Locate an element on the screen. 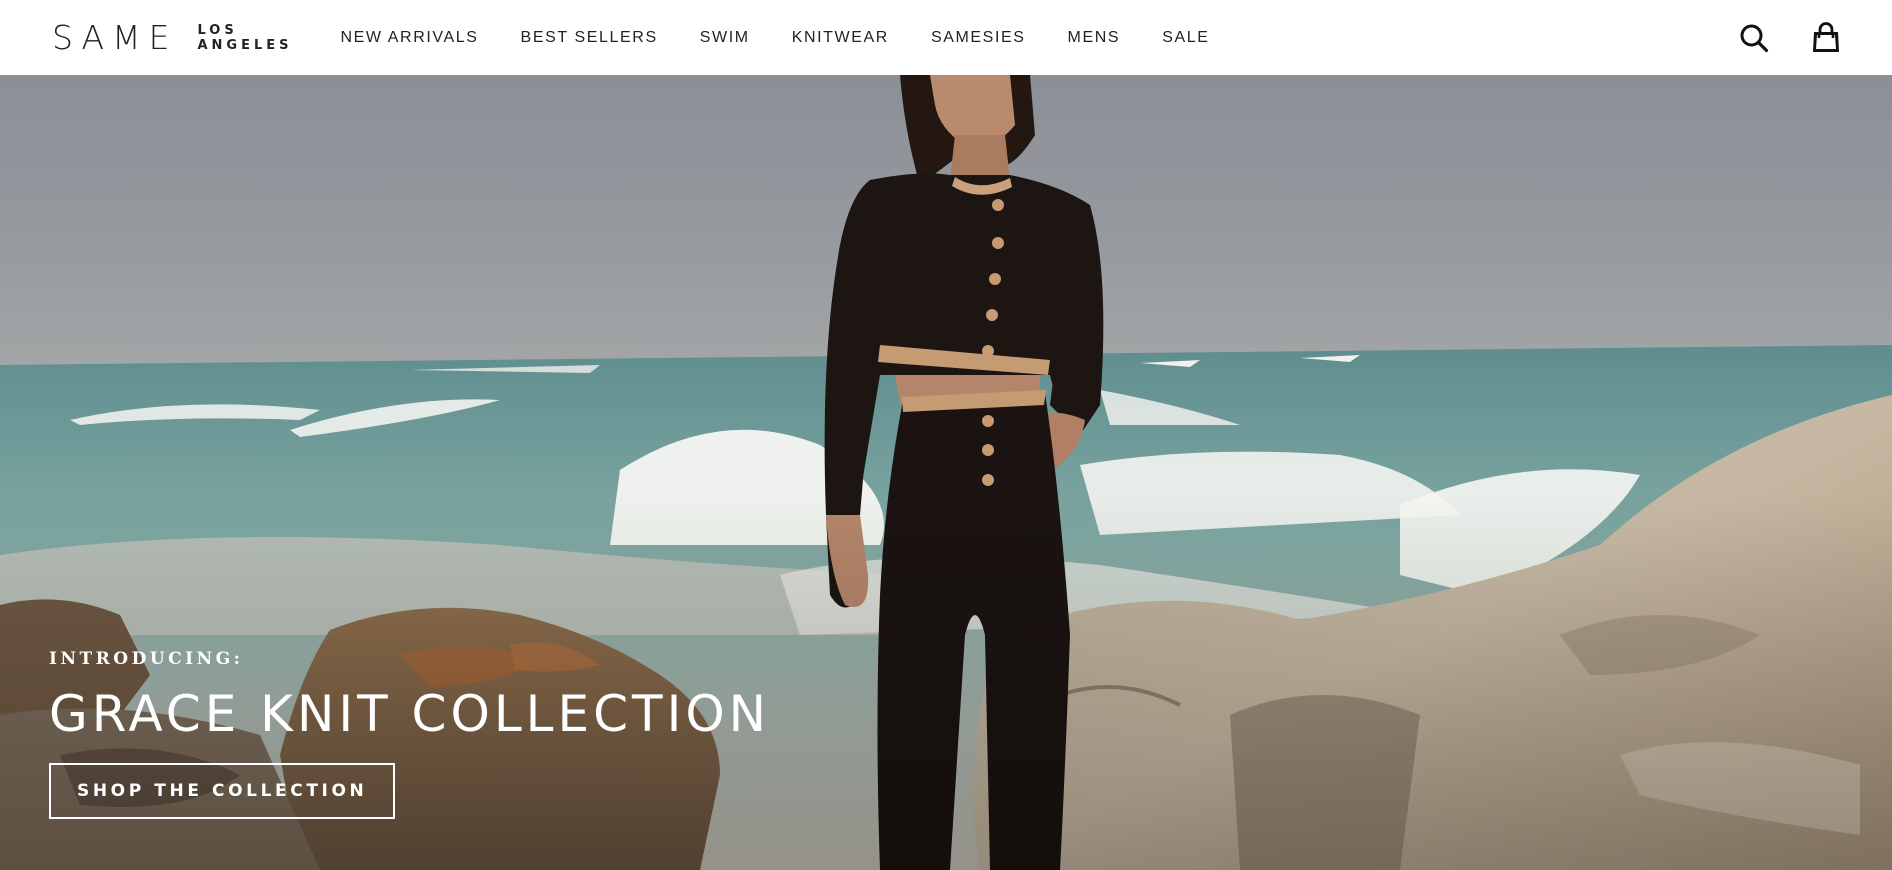 The image size is (1892, 870). nav-item-sale: SALE is located at coordinates (1185, 38).